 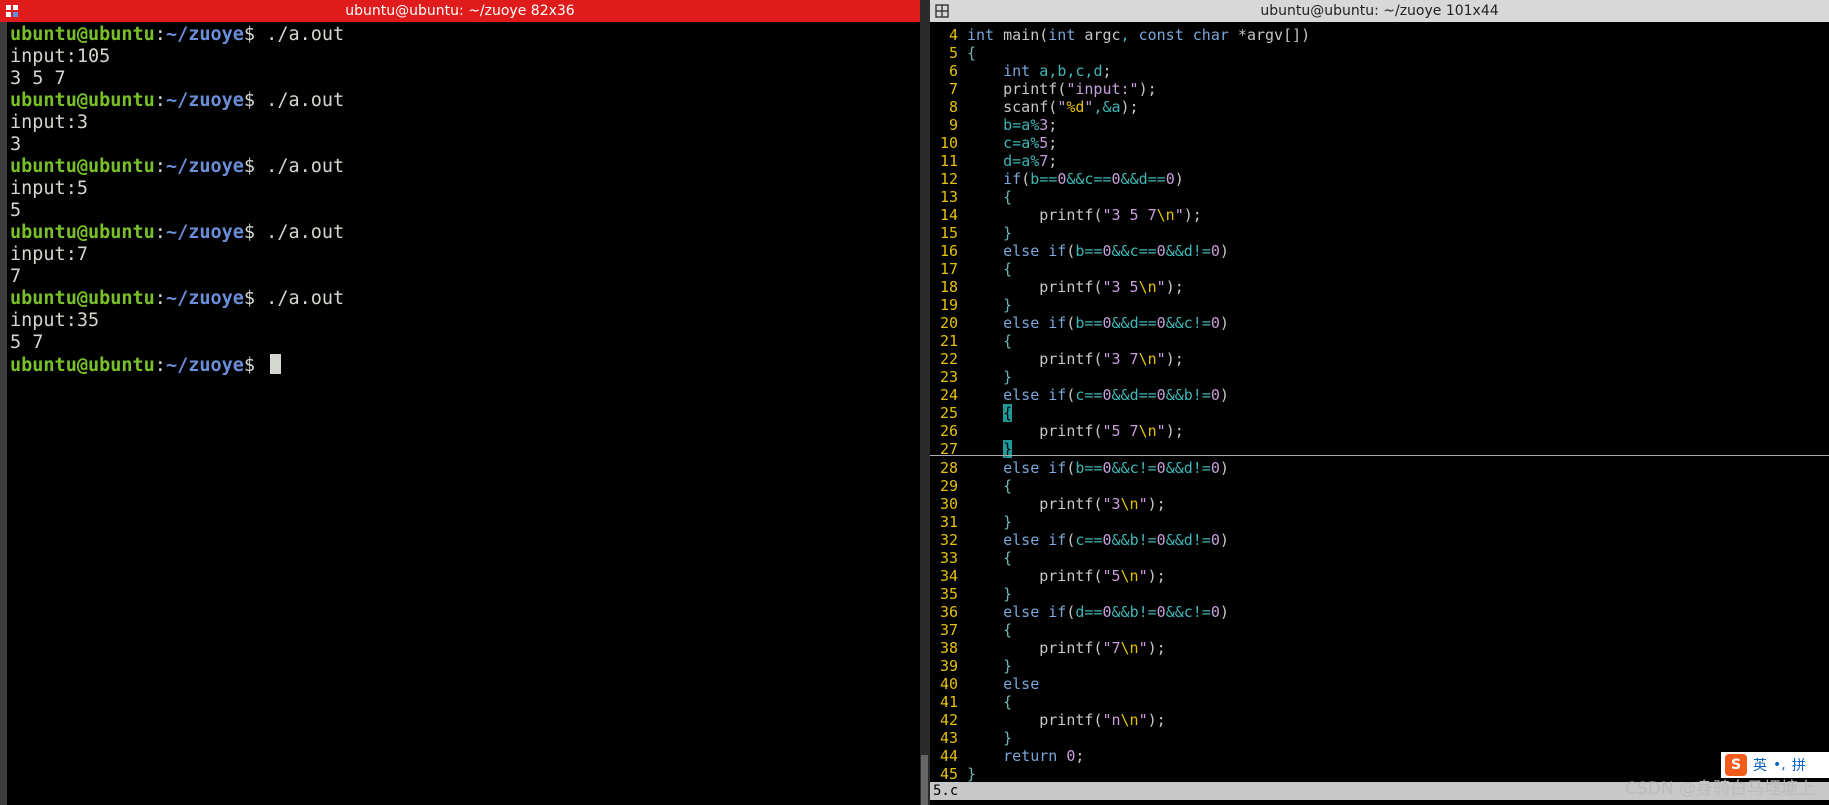 What do you see at coordinates (1379, 305) in the screenshot?
I see `code-line: 19 }` at bounding box center [1379, 305].